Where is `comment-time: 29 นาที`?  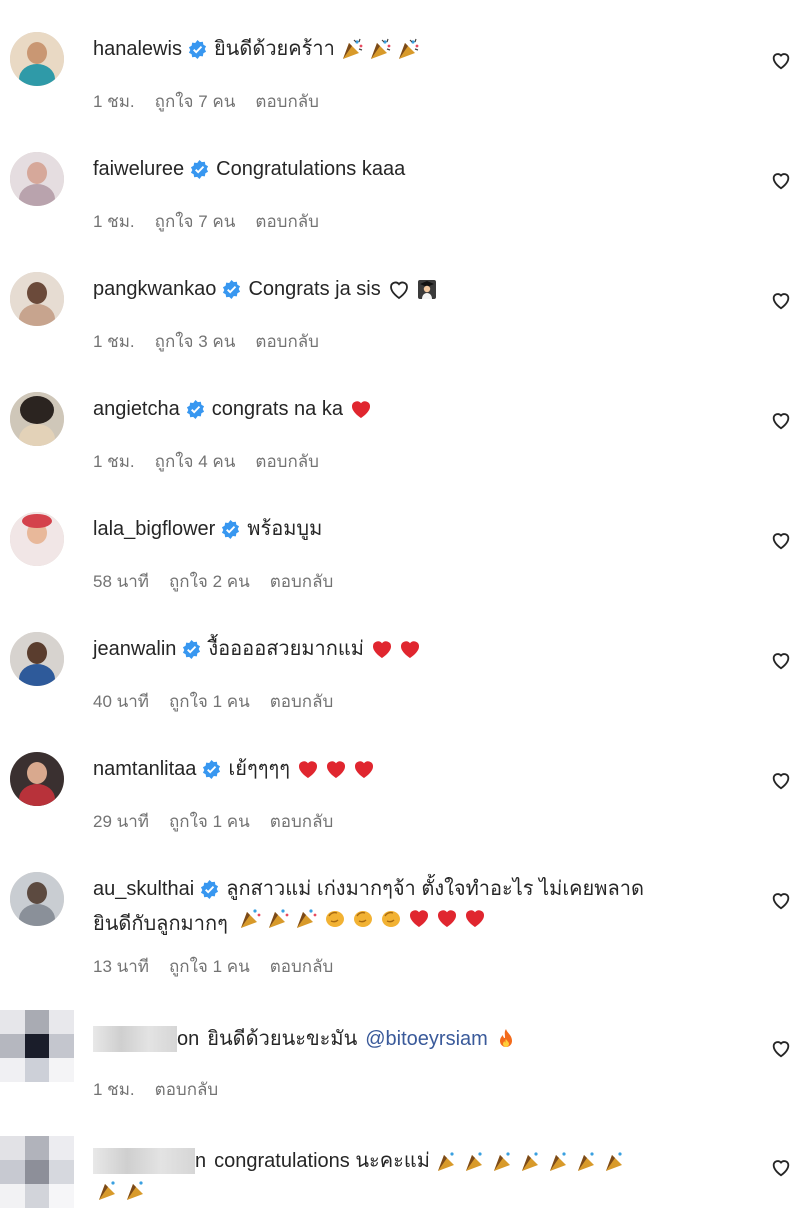 comment-time: 29 นาที is located at coordinates (121, 821).